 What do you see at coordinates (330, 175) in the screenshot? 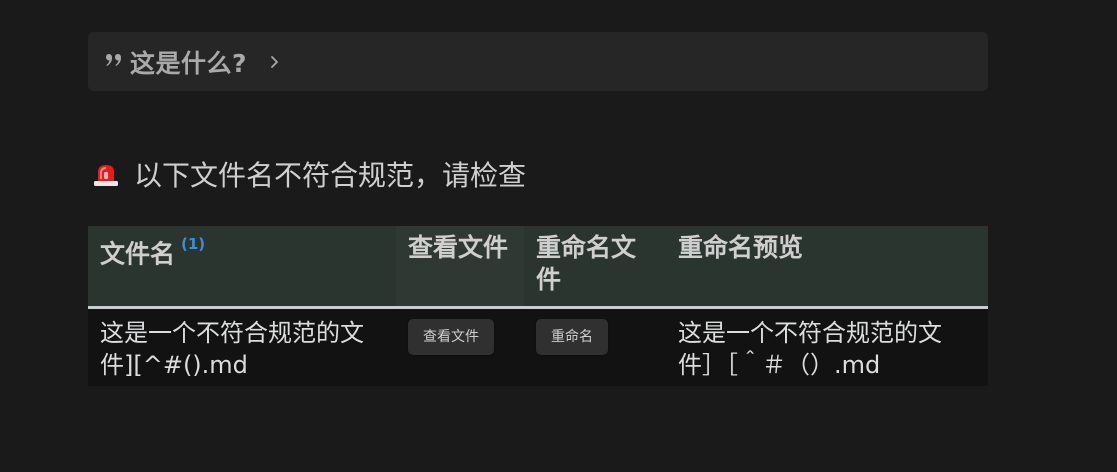
I see `heading-text: 以下文件名不符合规范，请检查` at bounding box center [330, 175].